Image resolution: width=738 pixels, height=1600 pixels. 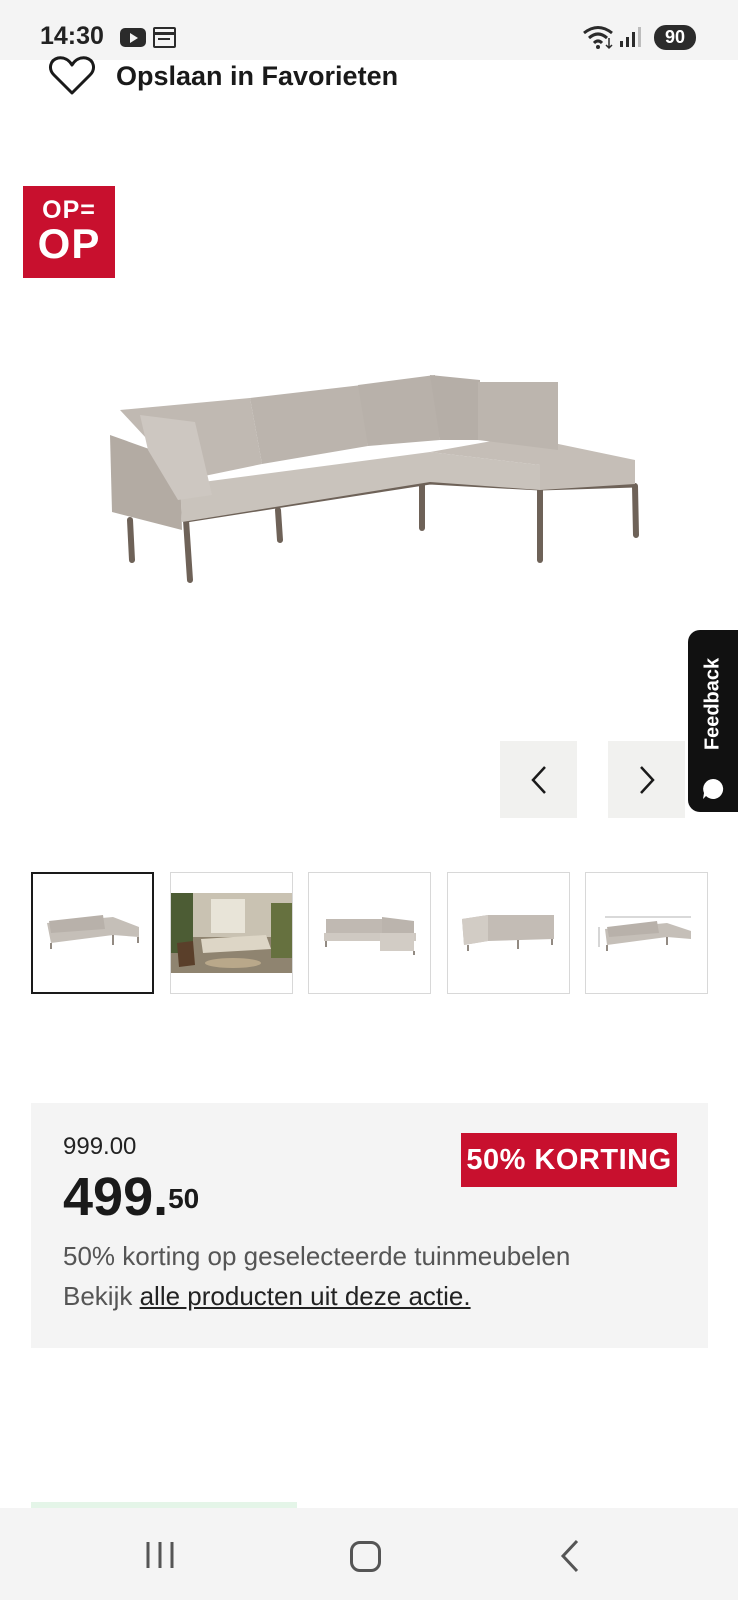 What do you see at coordinates (630, 37) in the screenshot?
I see `signal-icon` at bounding box center [630, 37].